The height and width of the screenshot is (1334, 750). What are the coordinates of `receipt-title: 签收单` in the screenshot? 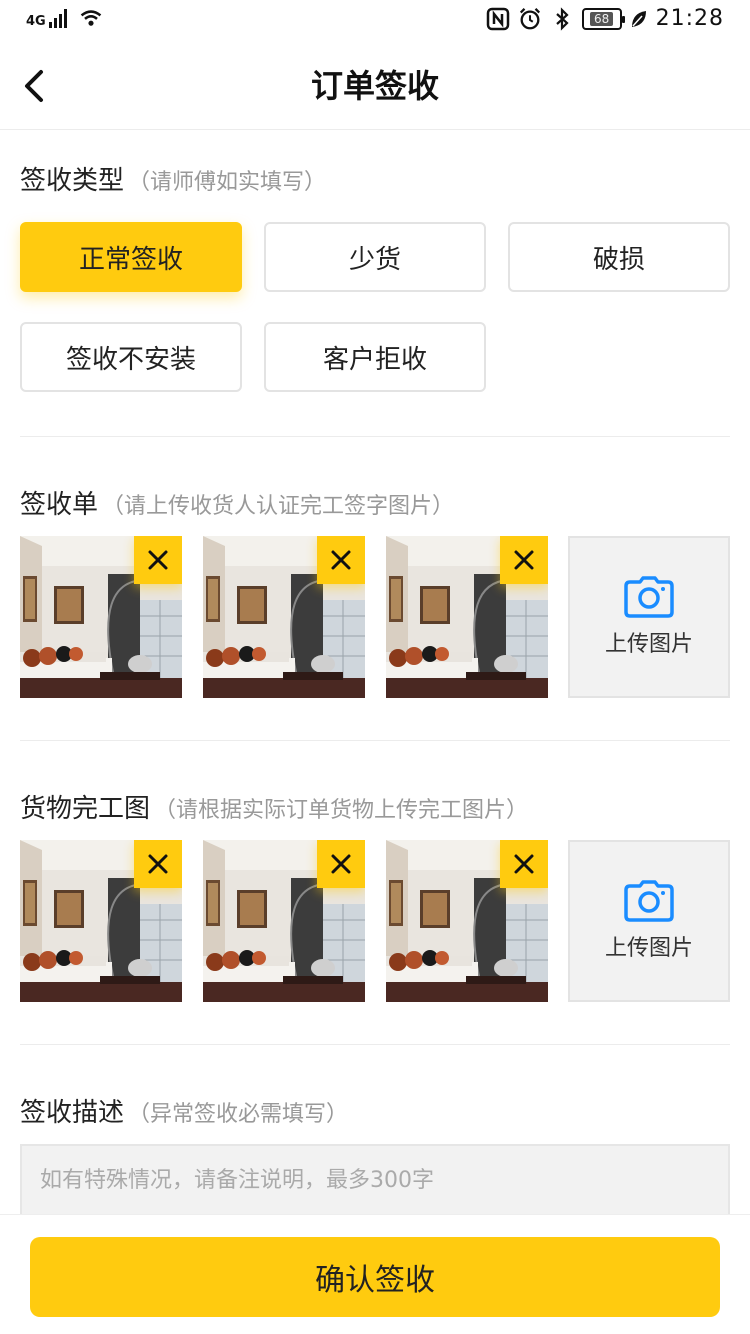 It's located at (59, 505).